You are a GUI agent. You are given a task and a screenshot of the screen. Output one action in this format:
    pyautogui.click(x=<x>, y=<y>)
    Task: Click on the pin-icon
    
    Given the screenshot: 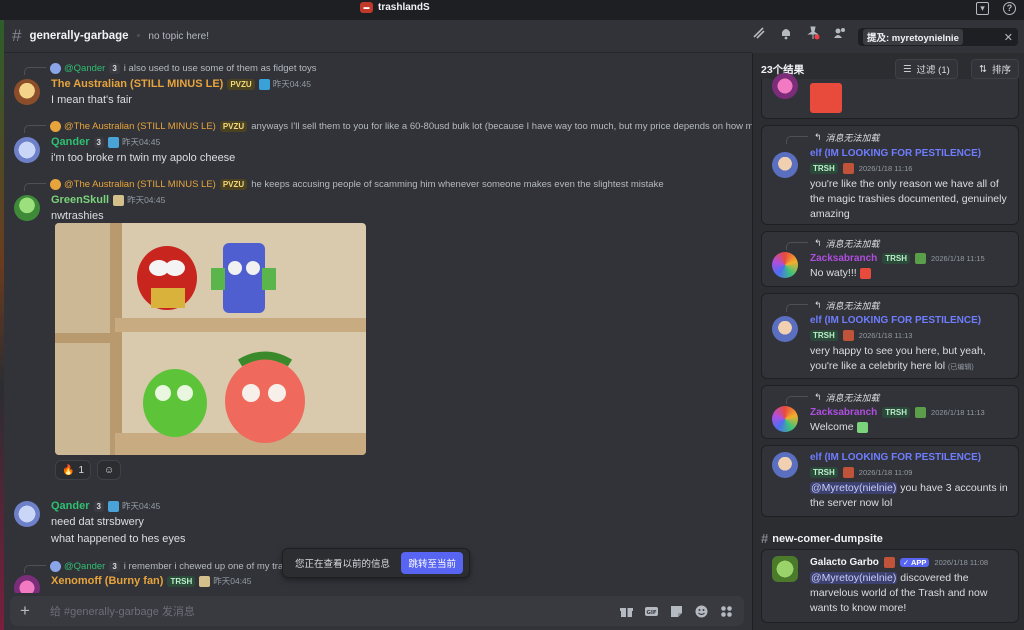 What is the action you would take?
    pyautogui.click(x=813, y=33)
    